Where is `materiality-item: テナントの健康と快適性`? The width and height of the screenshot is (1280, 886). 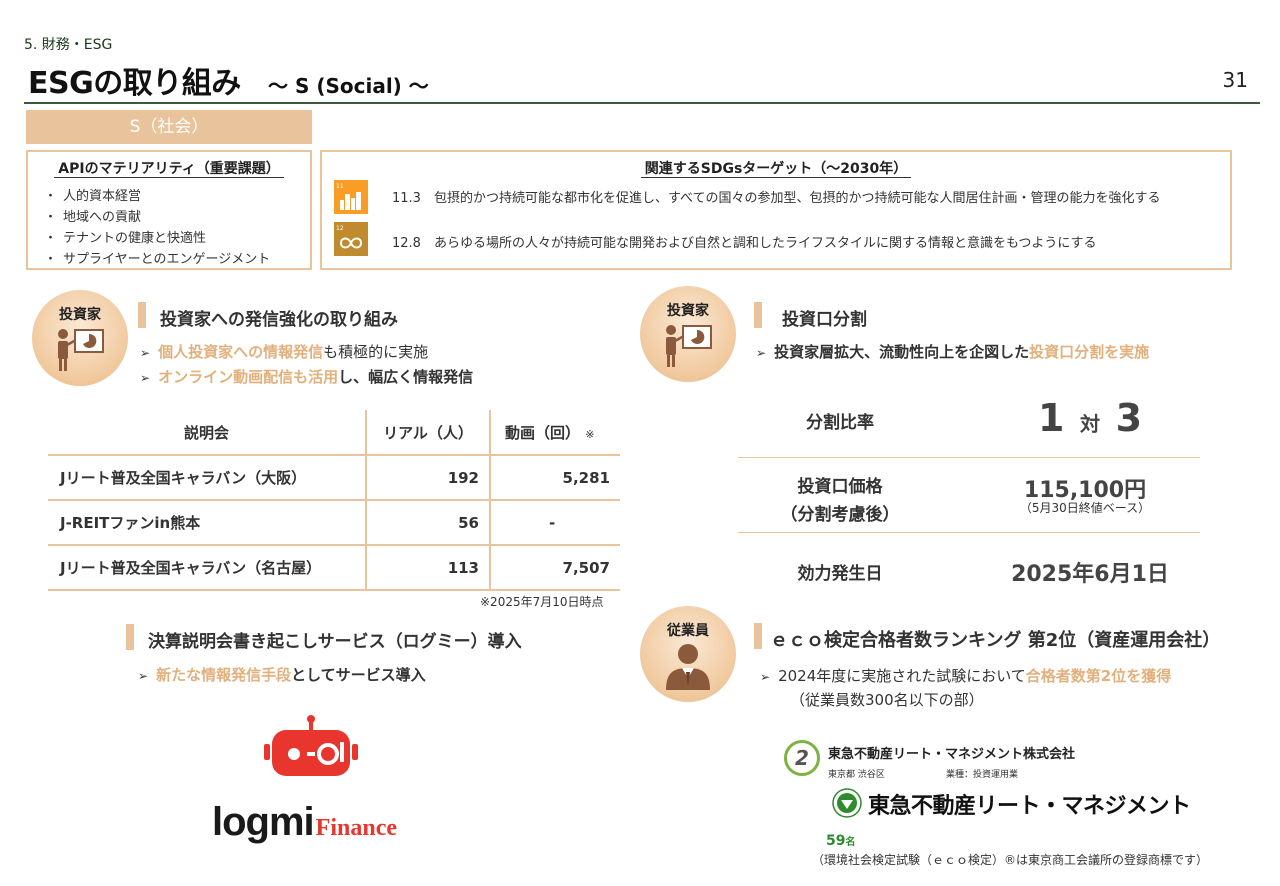
materiality-item: テナントの健康と快適性 is located at coordinates (160, 238).